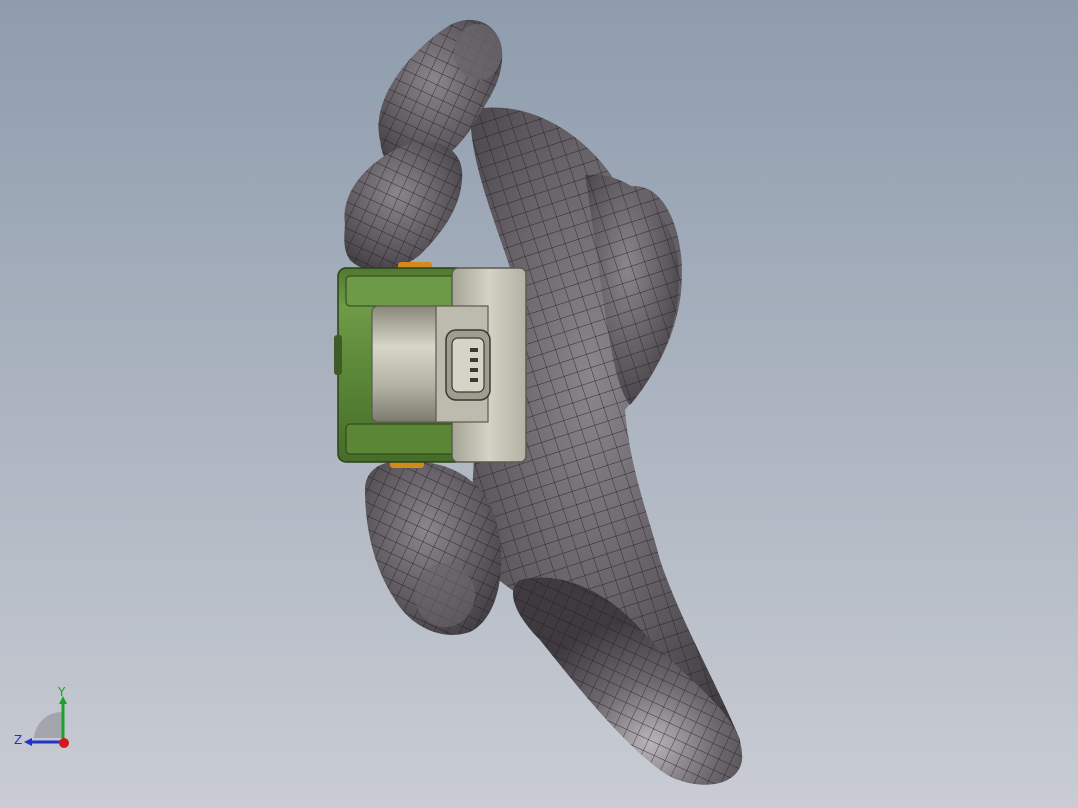 This screenshot has height=808, width=1078. I want to click on housing-rim-bottom, so click(401, 439).